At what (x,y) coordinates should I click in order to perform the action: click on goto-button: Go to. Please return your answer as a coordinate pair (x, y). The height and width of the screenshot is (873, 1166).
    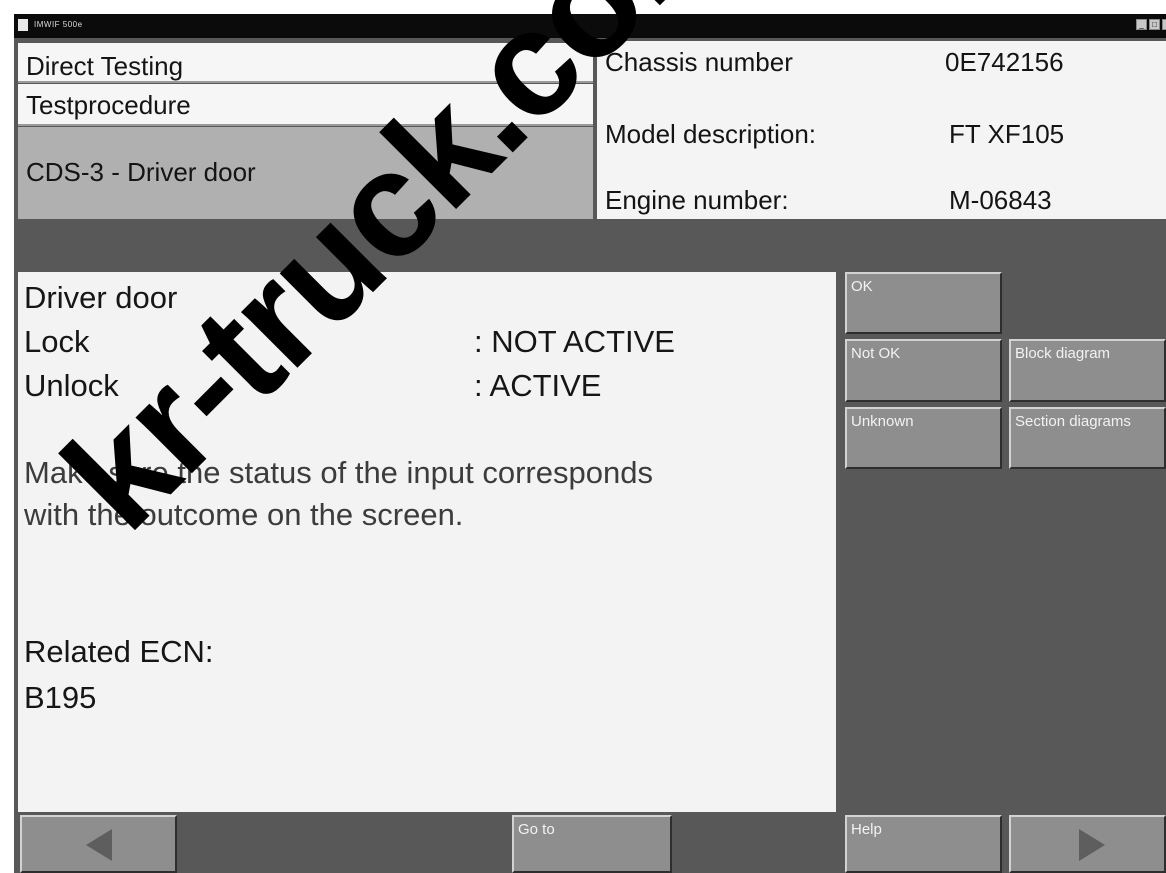
    Looking at the image, I should click on (592, 844).